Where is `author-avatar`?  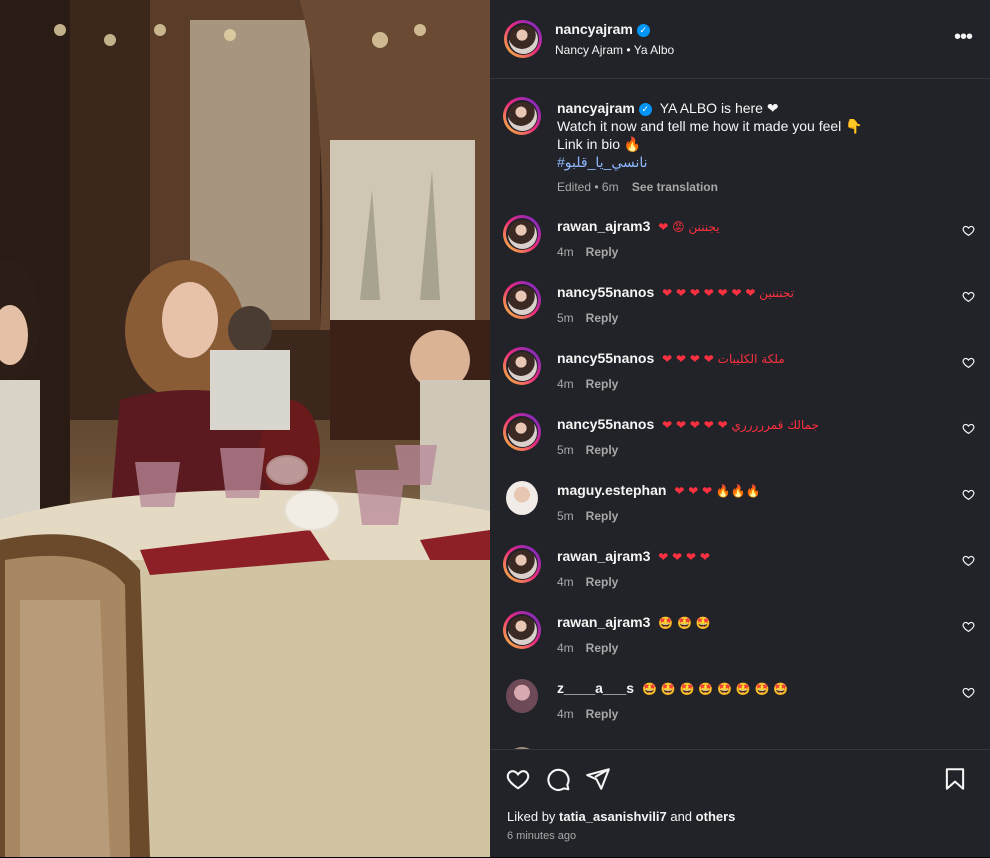 author-avatar is located at coordinates (523, 39).